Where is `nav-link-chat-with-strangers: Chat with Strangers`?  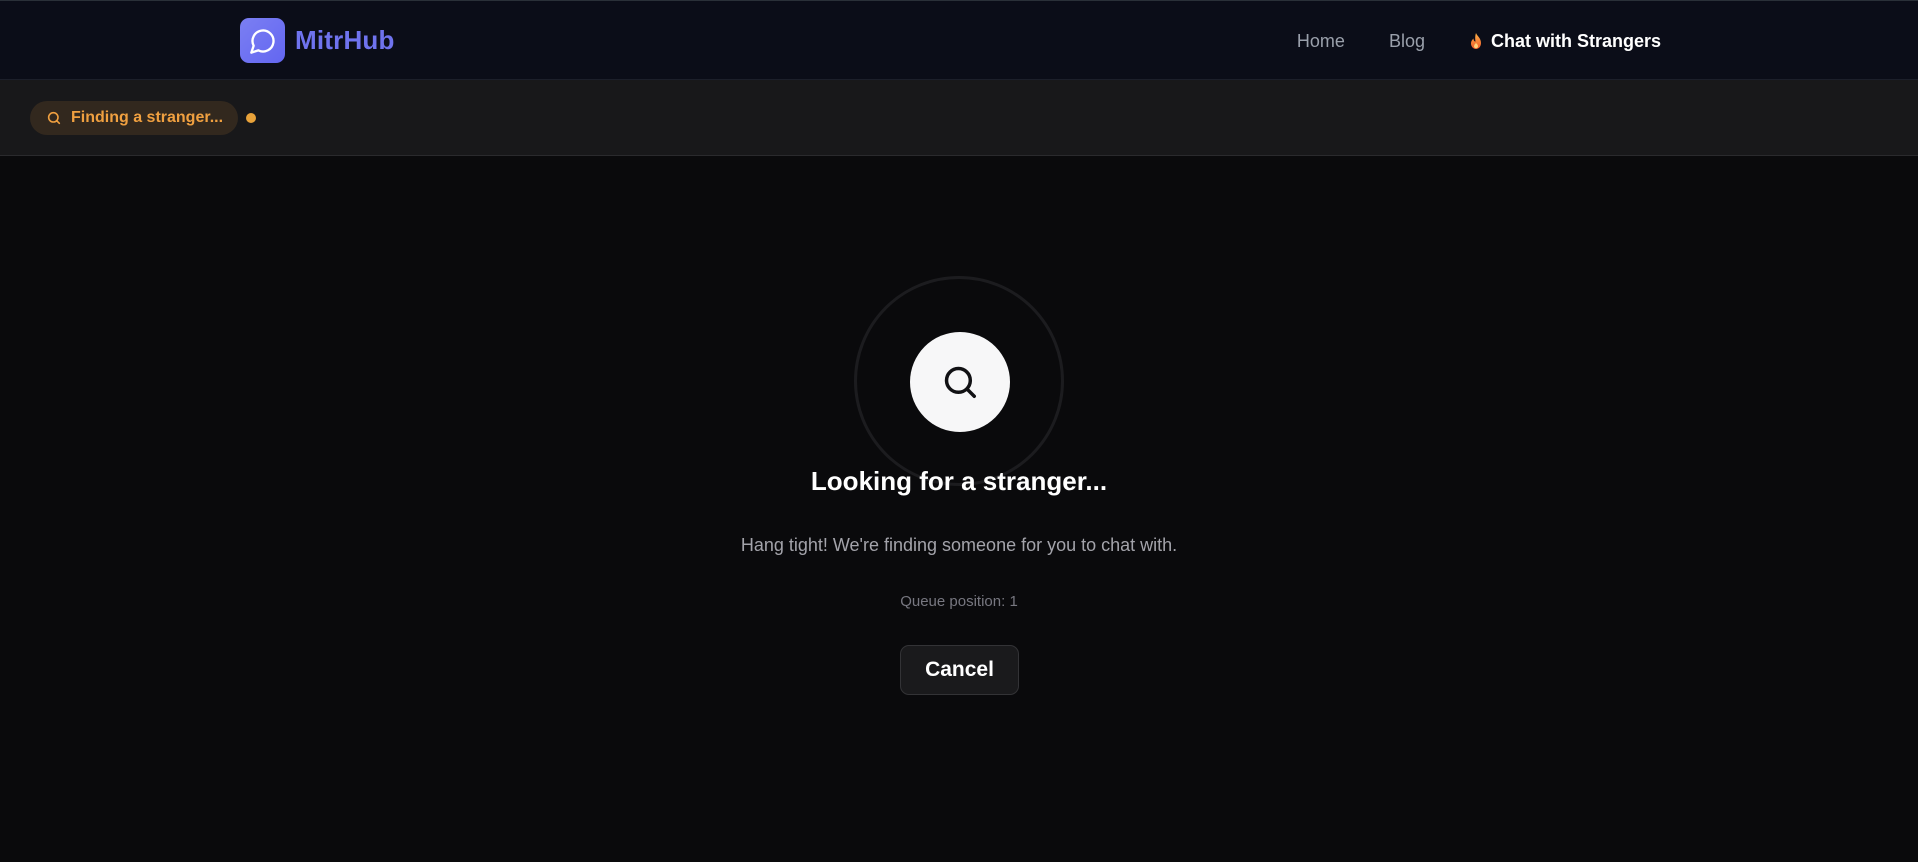 nav-link-chat-with-strangers: Chat with Strangers is located at coordinates (1565, 41).